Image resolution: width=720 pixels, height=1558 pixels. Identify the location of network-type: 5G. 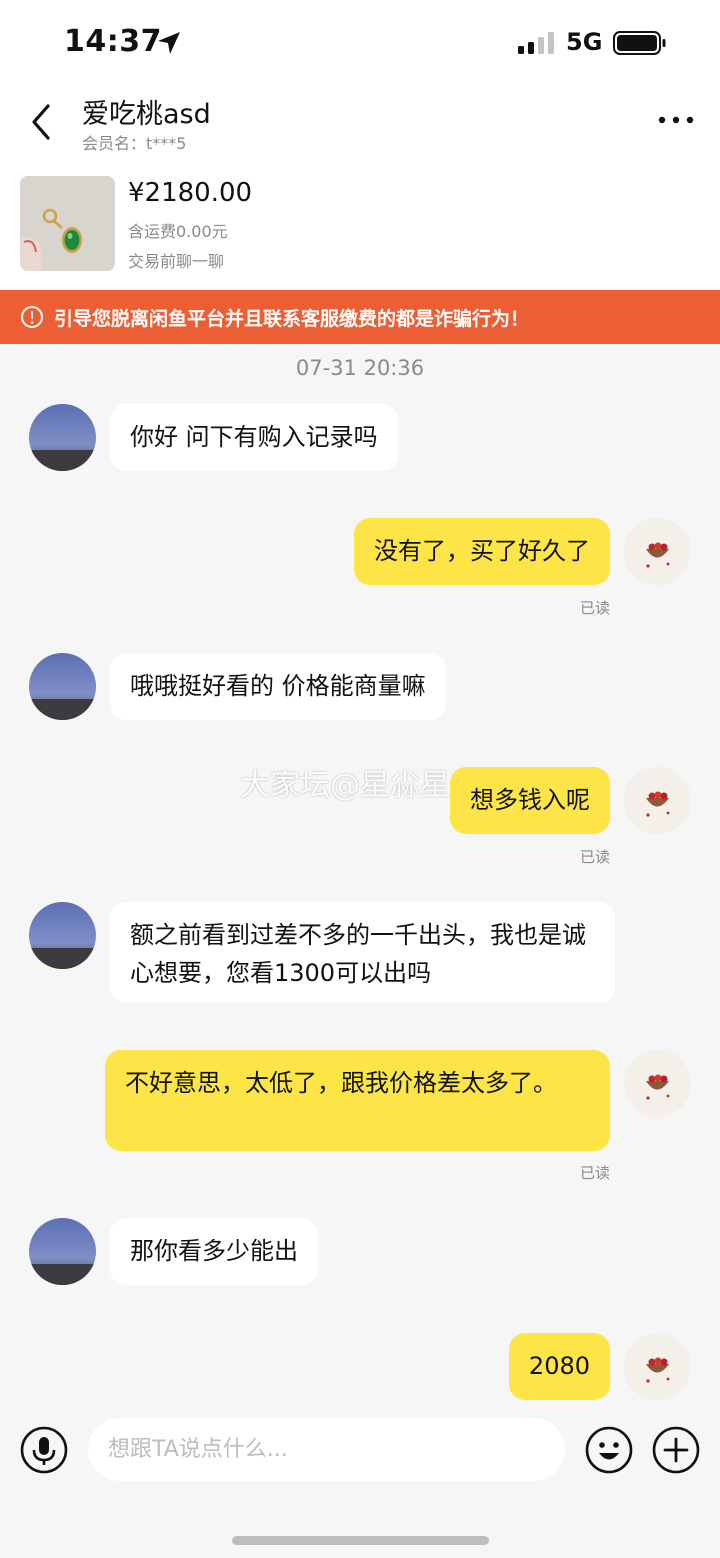
(584, 42).